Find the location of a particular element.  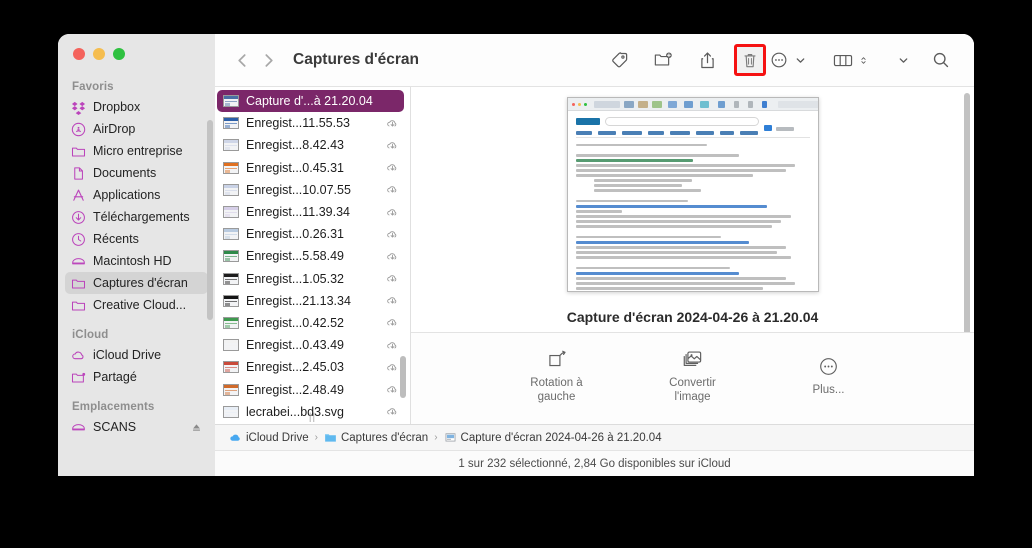

forward-button is located at coordinates (268, 60).